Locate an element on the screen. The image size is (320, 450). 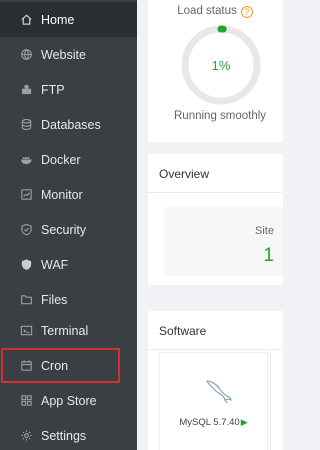
software-item-mysql: MySQL 5.7.40▶ is located at coordinates (213, 401).